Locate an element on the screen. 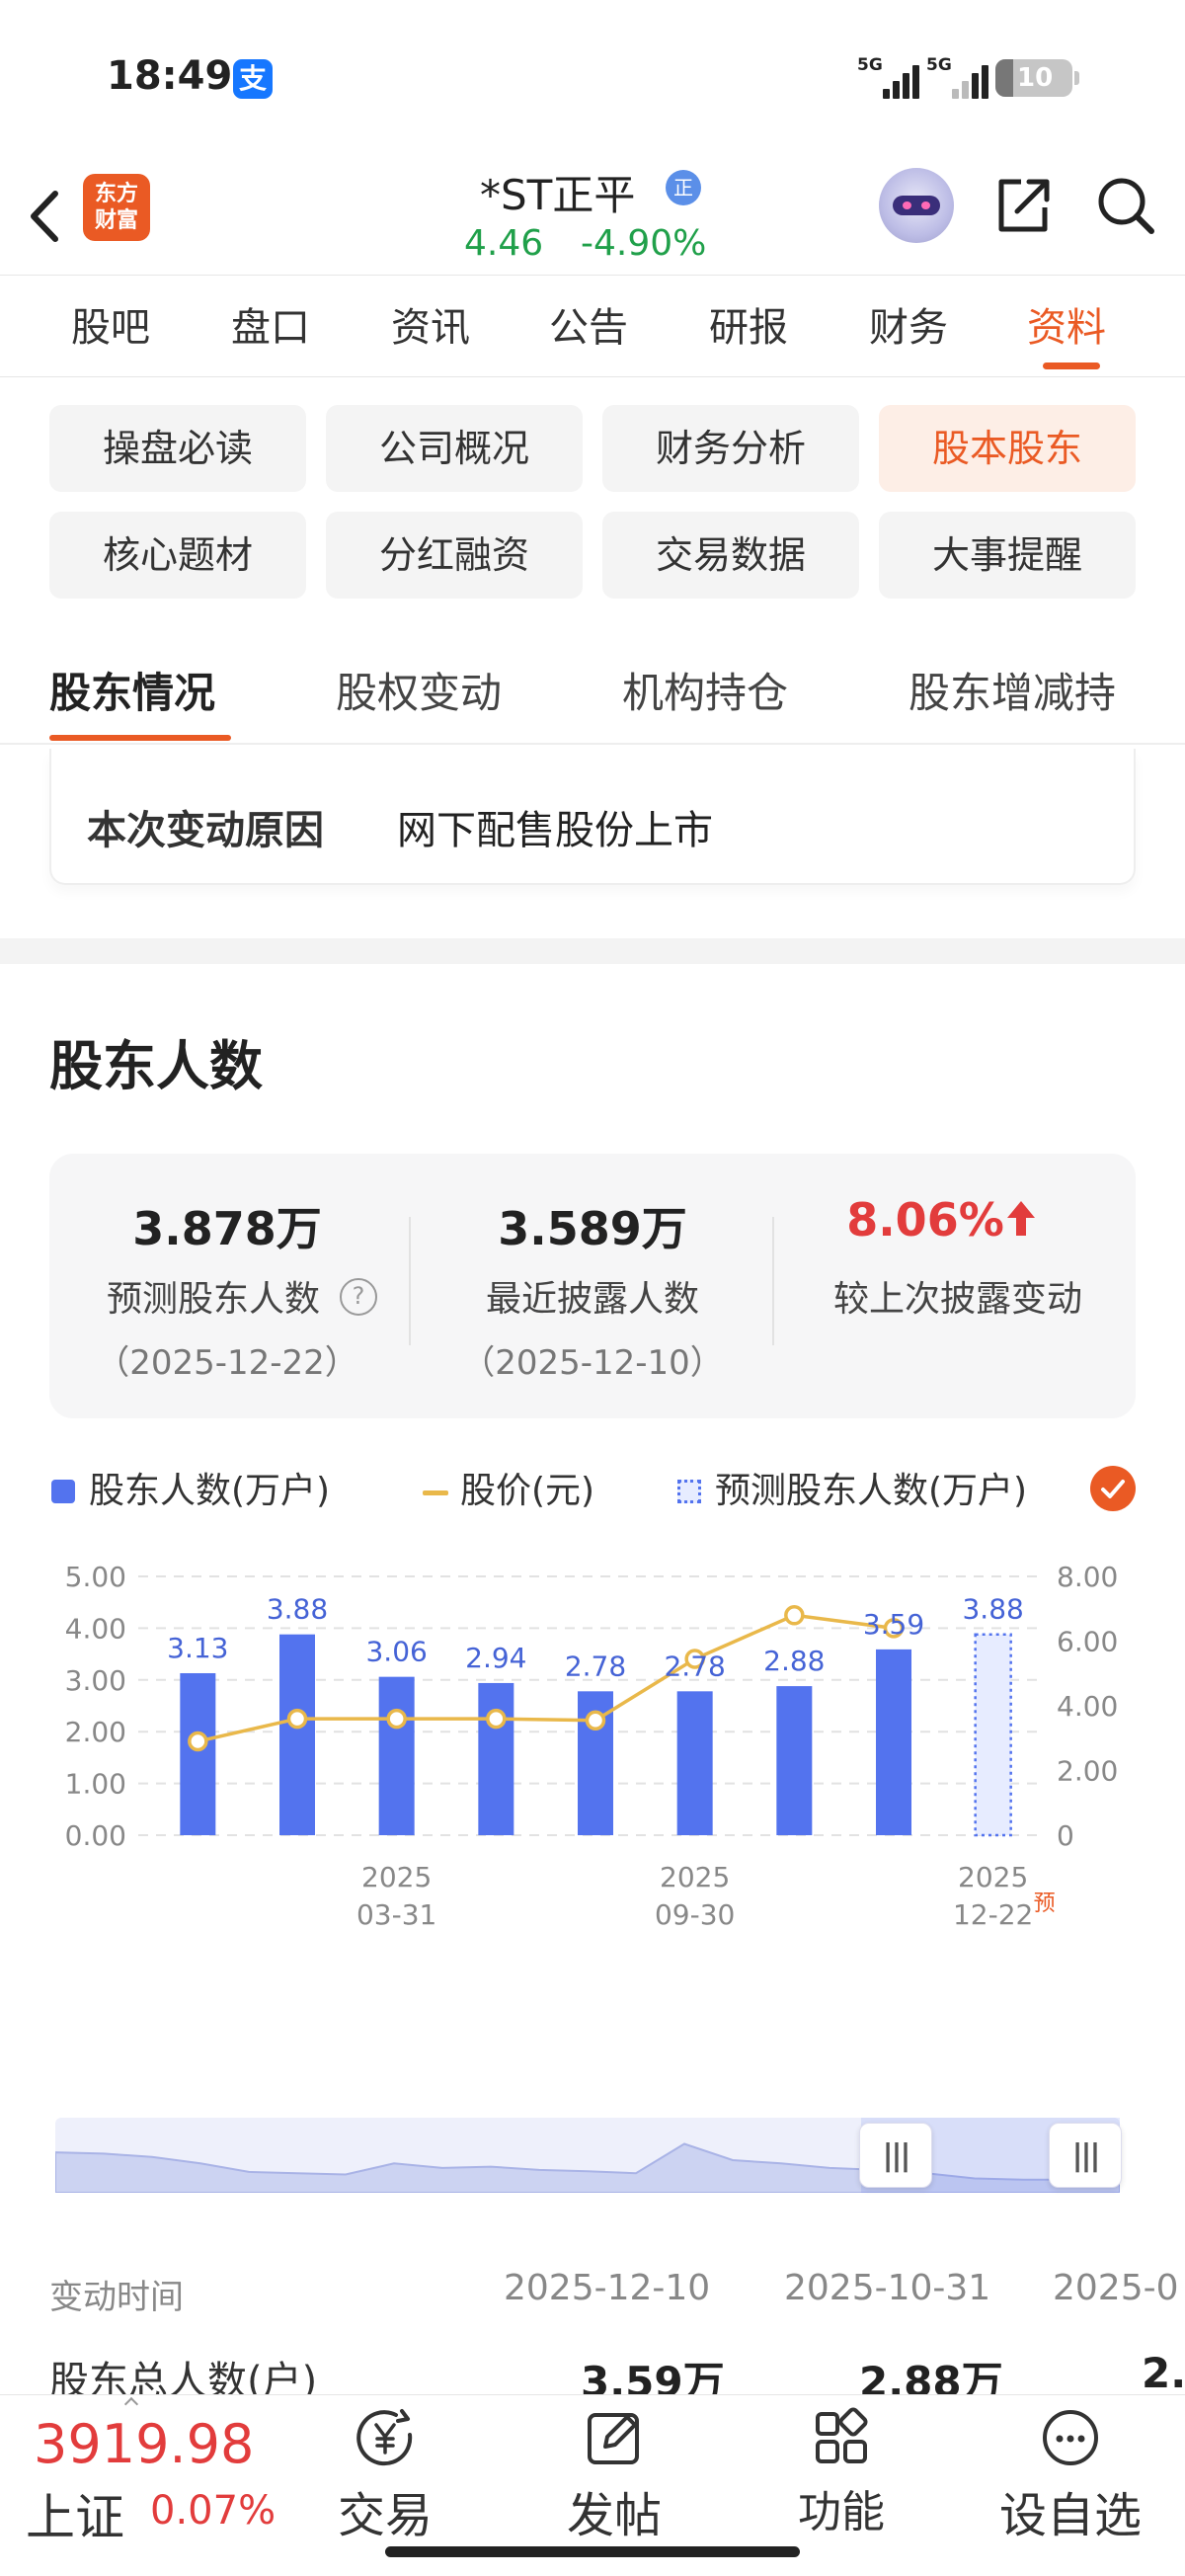 The width and height of the screenshot is (1185, 2576). legend-forecast-label: 预测股东人数(万户) is located at coordinates (871, 1487).